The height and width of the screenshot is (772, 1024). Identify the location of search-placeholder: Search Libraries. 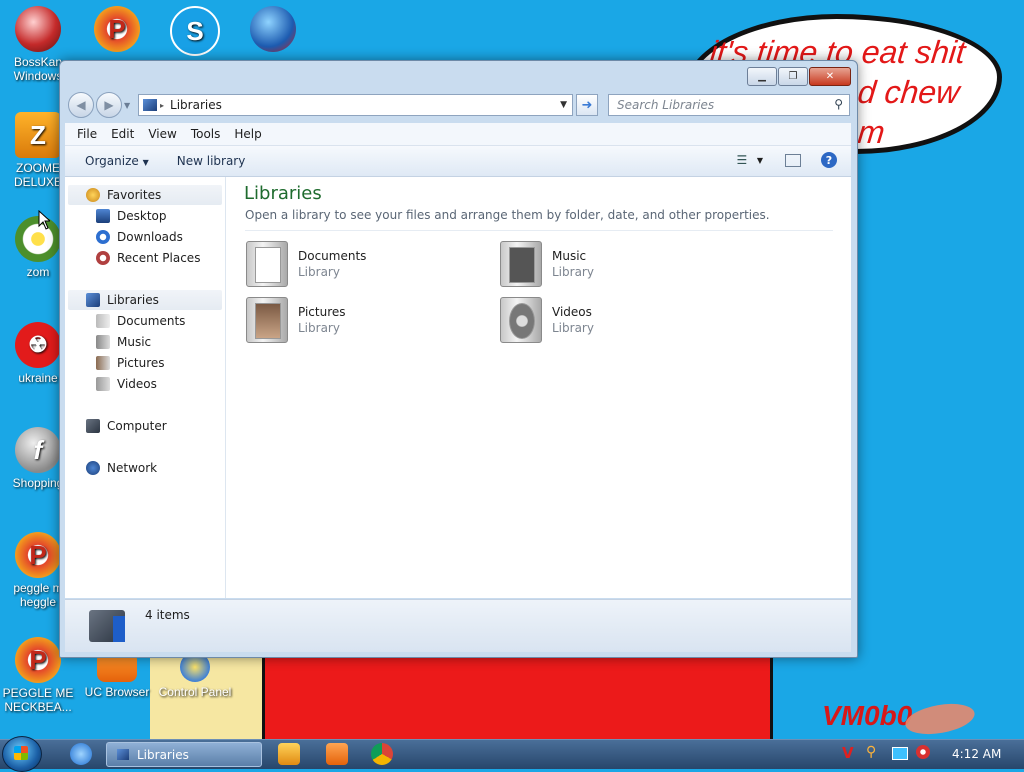
(666, 105).